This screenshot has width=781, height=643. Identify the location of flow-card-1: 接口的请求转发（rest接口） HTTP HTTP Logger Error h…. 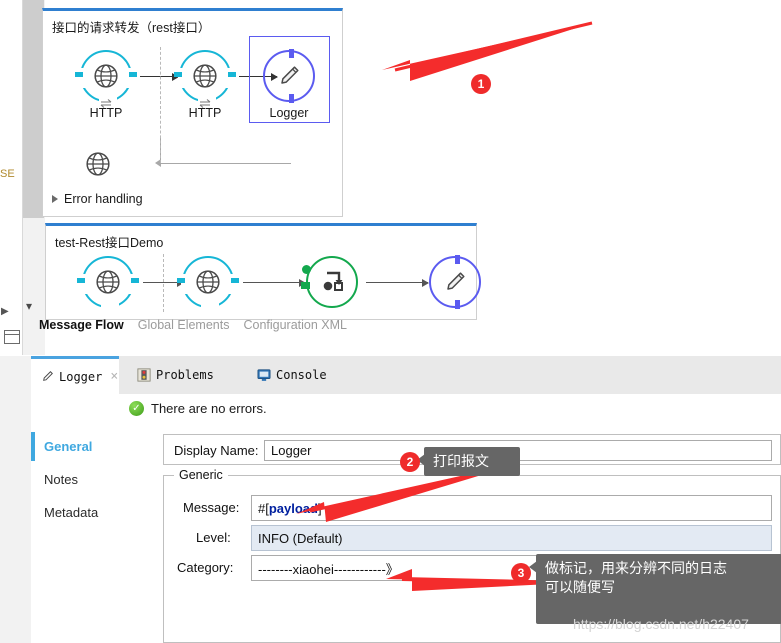
(192, 112).